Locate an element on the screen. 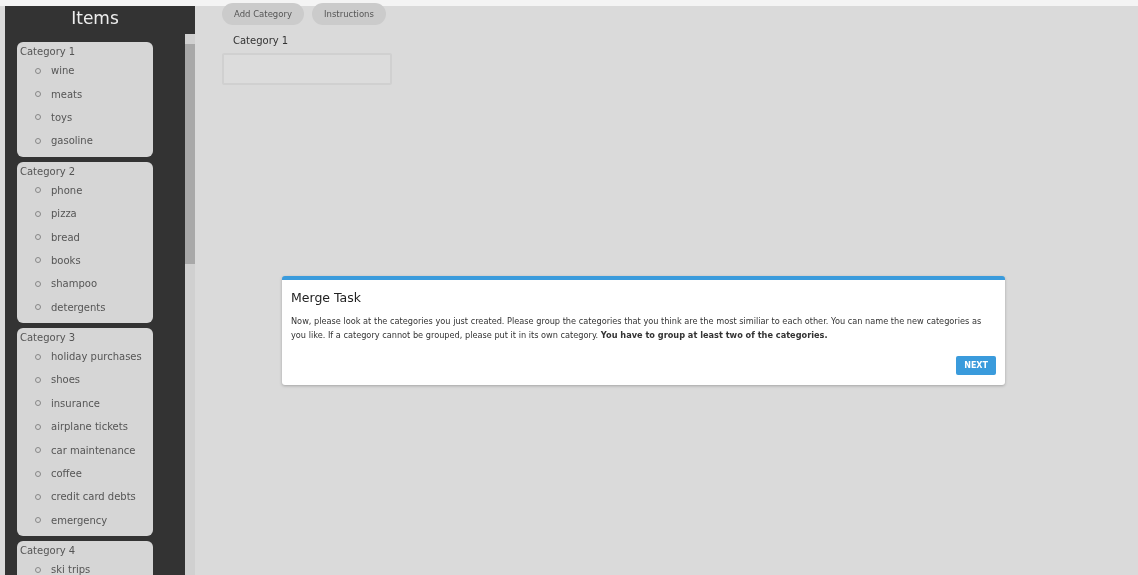 The image size is (1138, 575). scrollbar is located at coordinates (190, 304).